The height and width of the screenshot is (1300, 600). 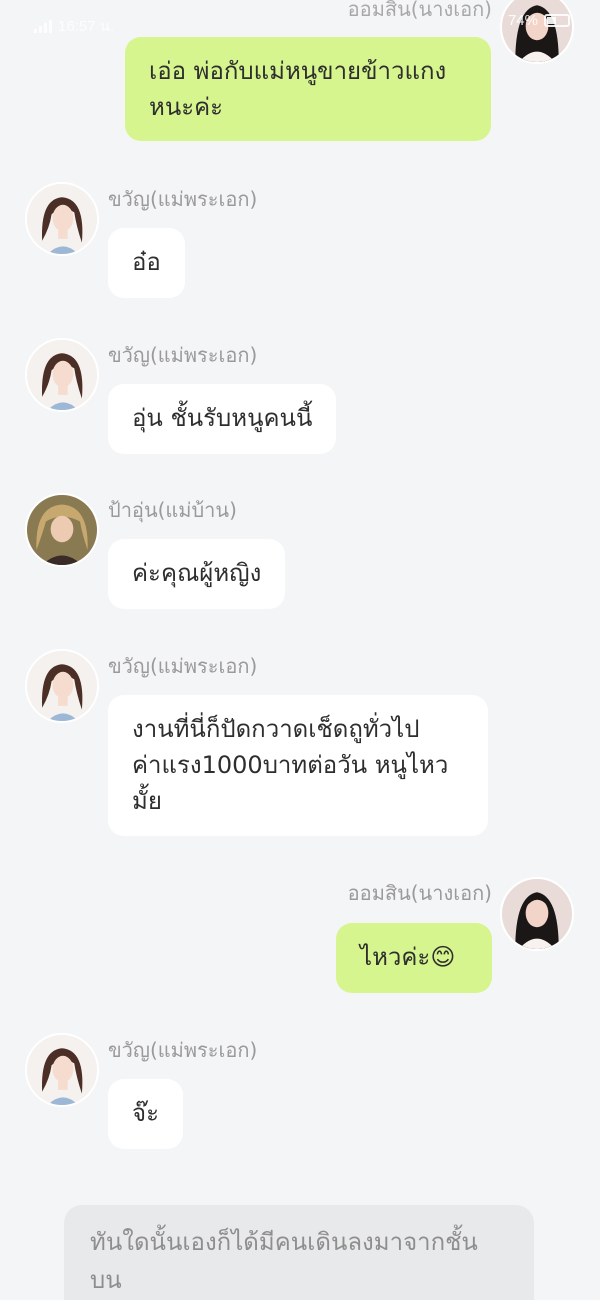 I want to click on battery-icon, so click(x=557, y=20).